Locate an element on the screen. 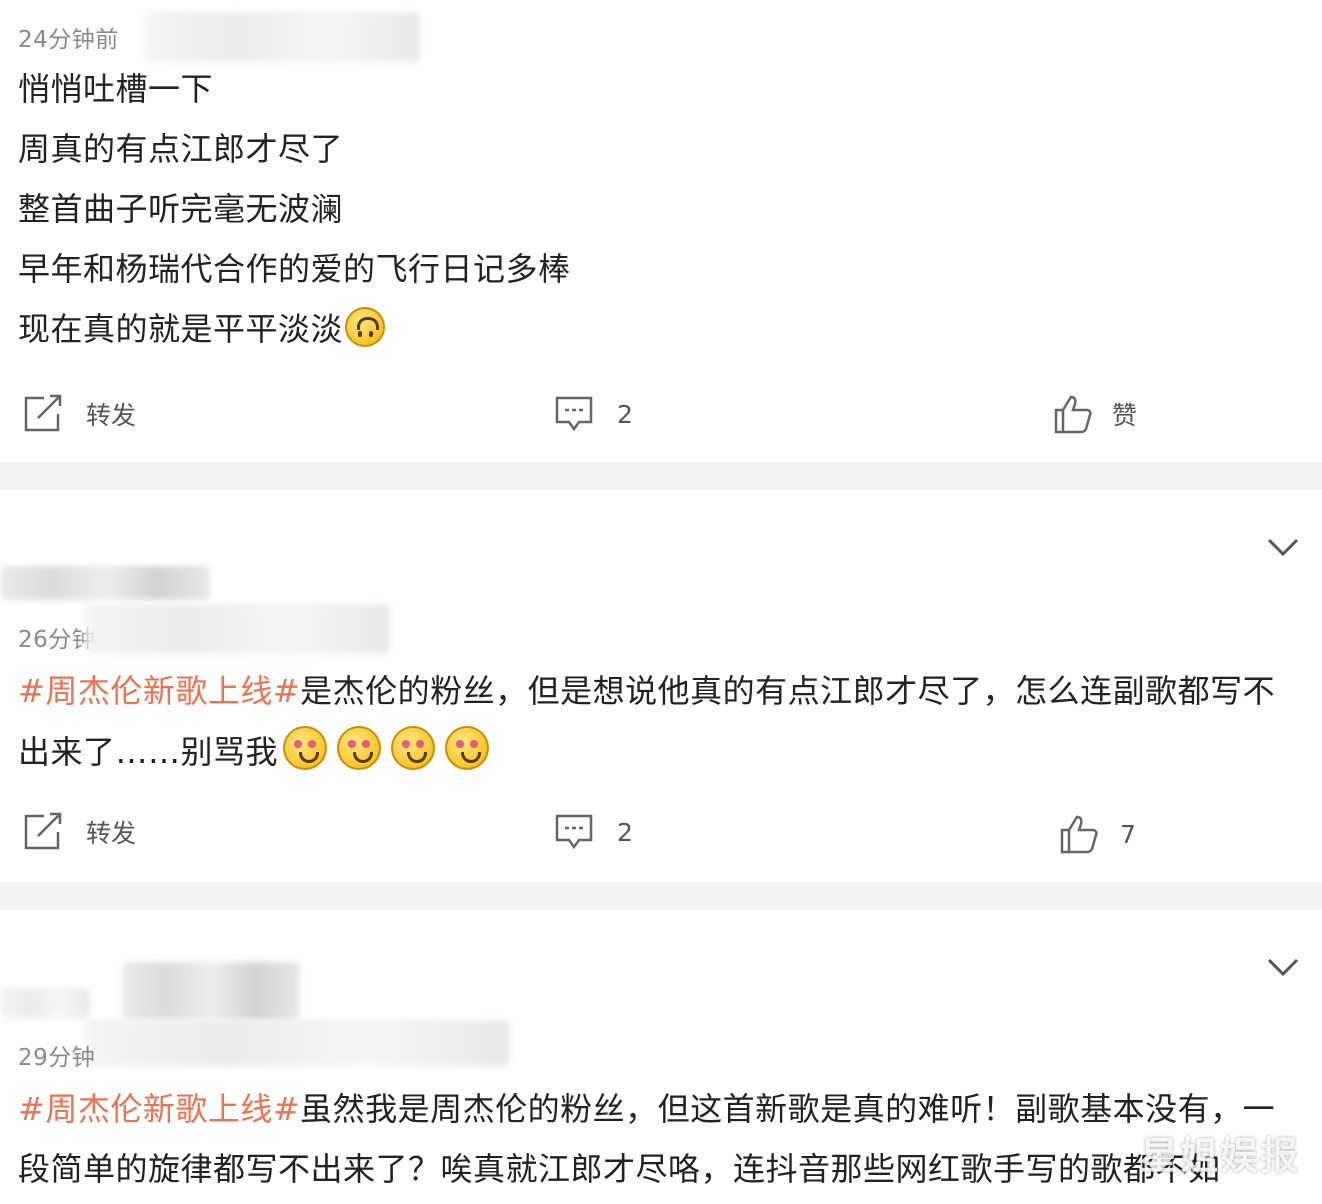 The width and height of the screenshot is (1322, 1204). post-text-line: 早年和杨瑞代合作的爱的飞行日记多棒 is located at coordinates (294, 269).